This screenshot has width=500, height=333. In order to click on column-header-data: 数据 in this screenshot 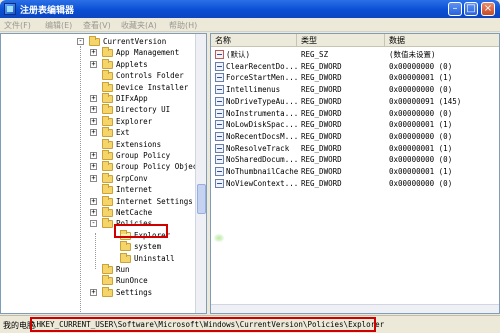, I will do `click(442, 40)`.